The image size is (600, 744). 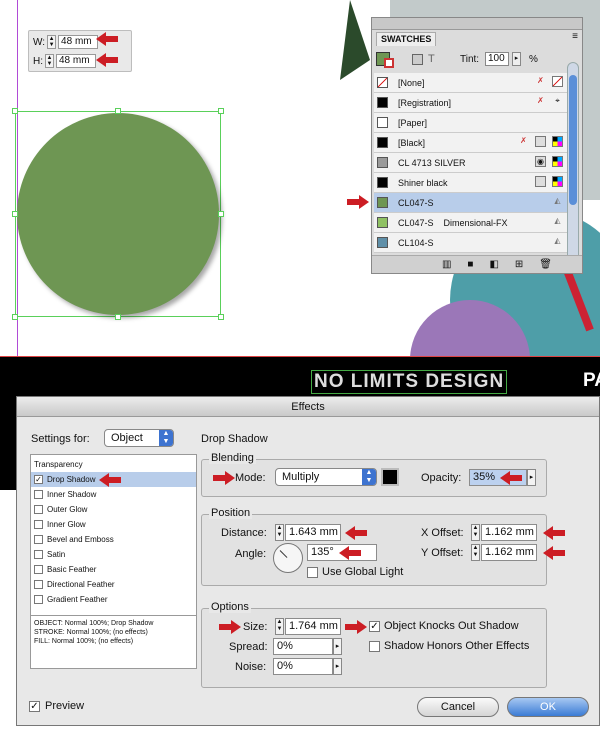 I want to click on blend-mode-select: Multiply ▲ ▼, so click(x=326, y=477).